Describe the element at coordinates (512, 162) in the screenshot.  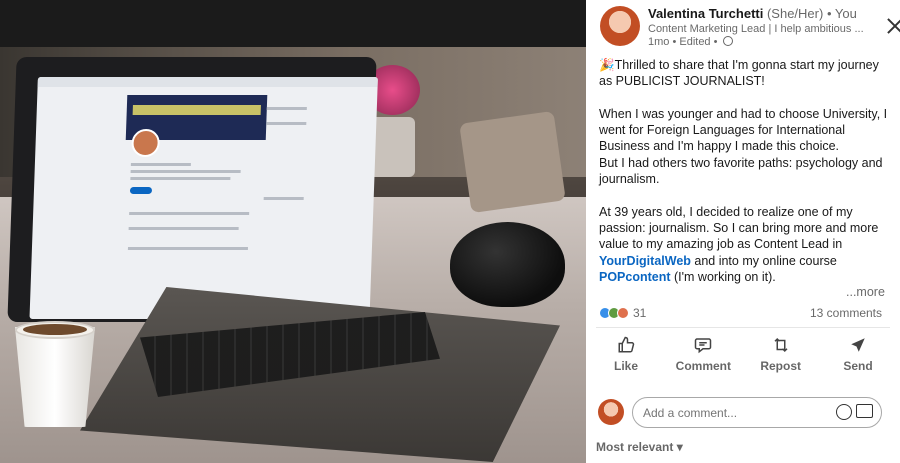
I see `photo-frame` at that location.